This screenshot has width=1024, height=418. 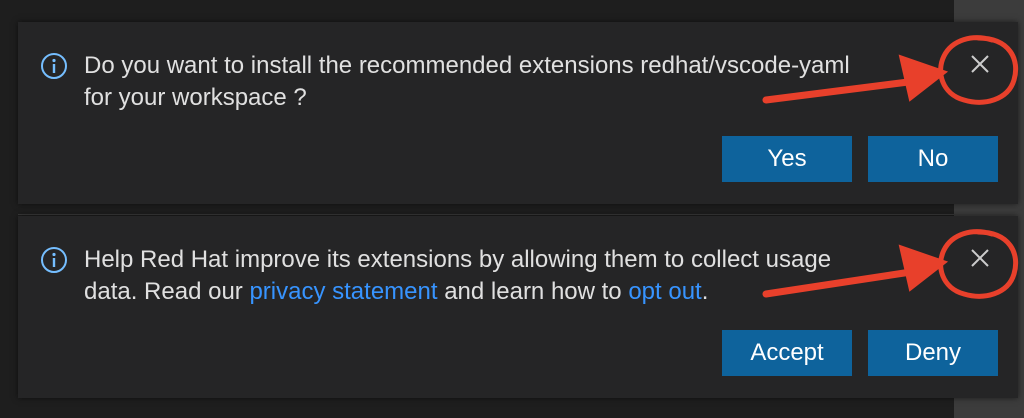 I want to click on accept-button: Accept, so click(x=787, y=353).